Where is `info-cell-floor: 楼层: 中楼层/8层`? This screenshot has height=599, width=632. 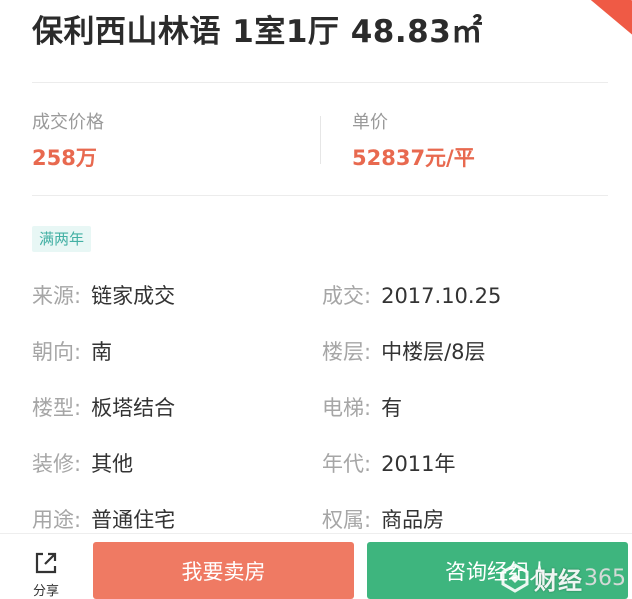
info-cell-floor: 楼层: 中楼层/8层 is located at coordinates (404, 351).